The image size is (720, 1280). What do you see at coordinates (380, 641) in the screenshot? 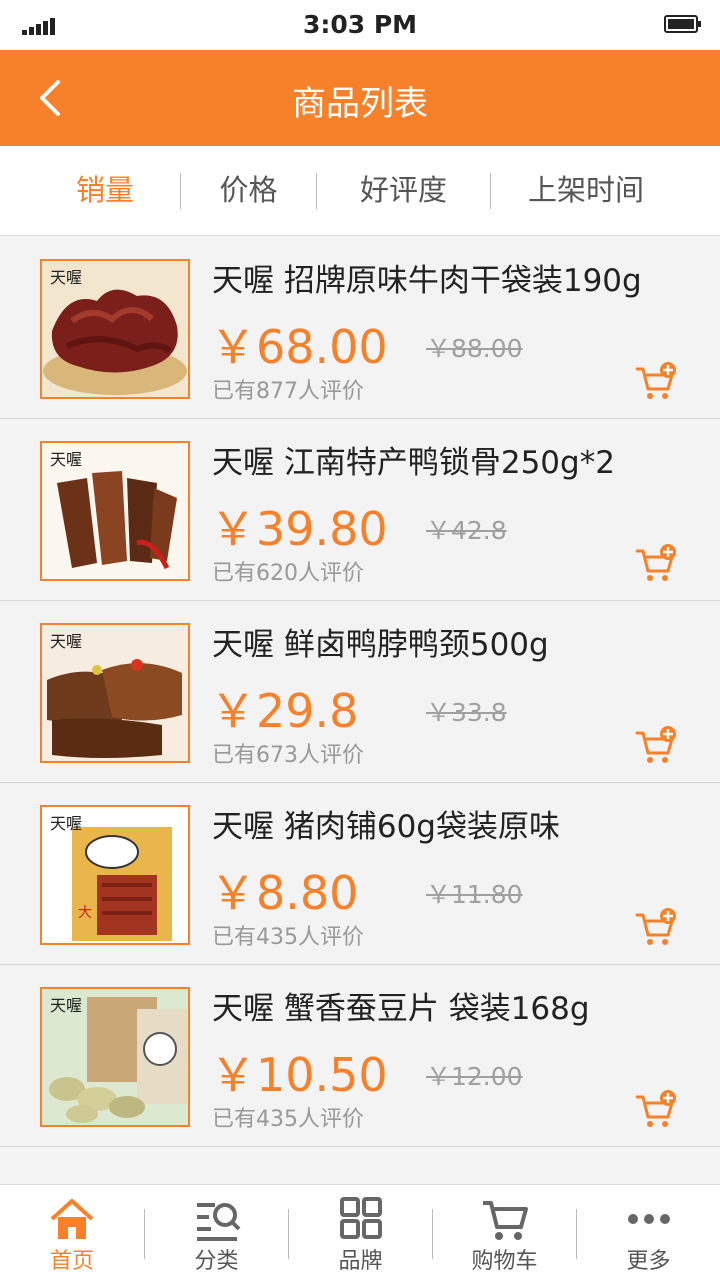
I see `product-name: 天喔 鲜卤鸭脖鸭颈500g` at bounding box center [380, 641].